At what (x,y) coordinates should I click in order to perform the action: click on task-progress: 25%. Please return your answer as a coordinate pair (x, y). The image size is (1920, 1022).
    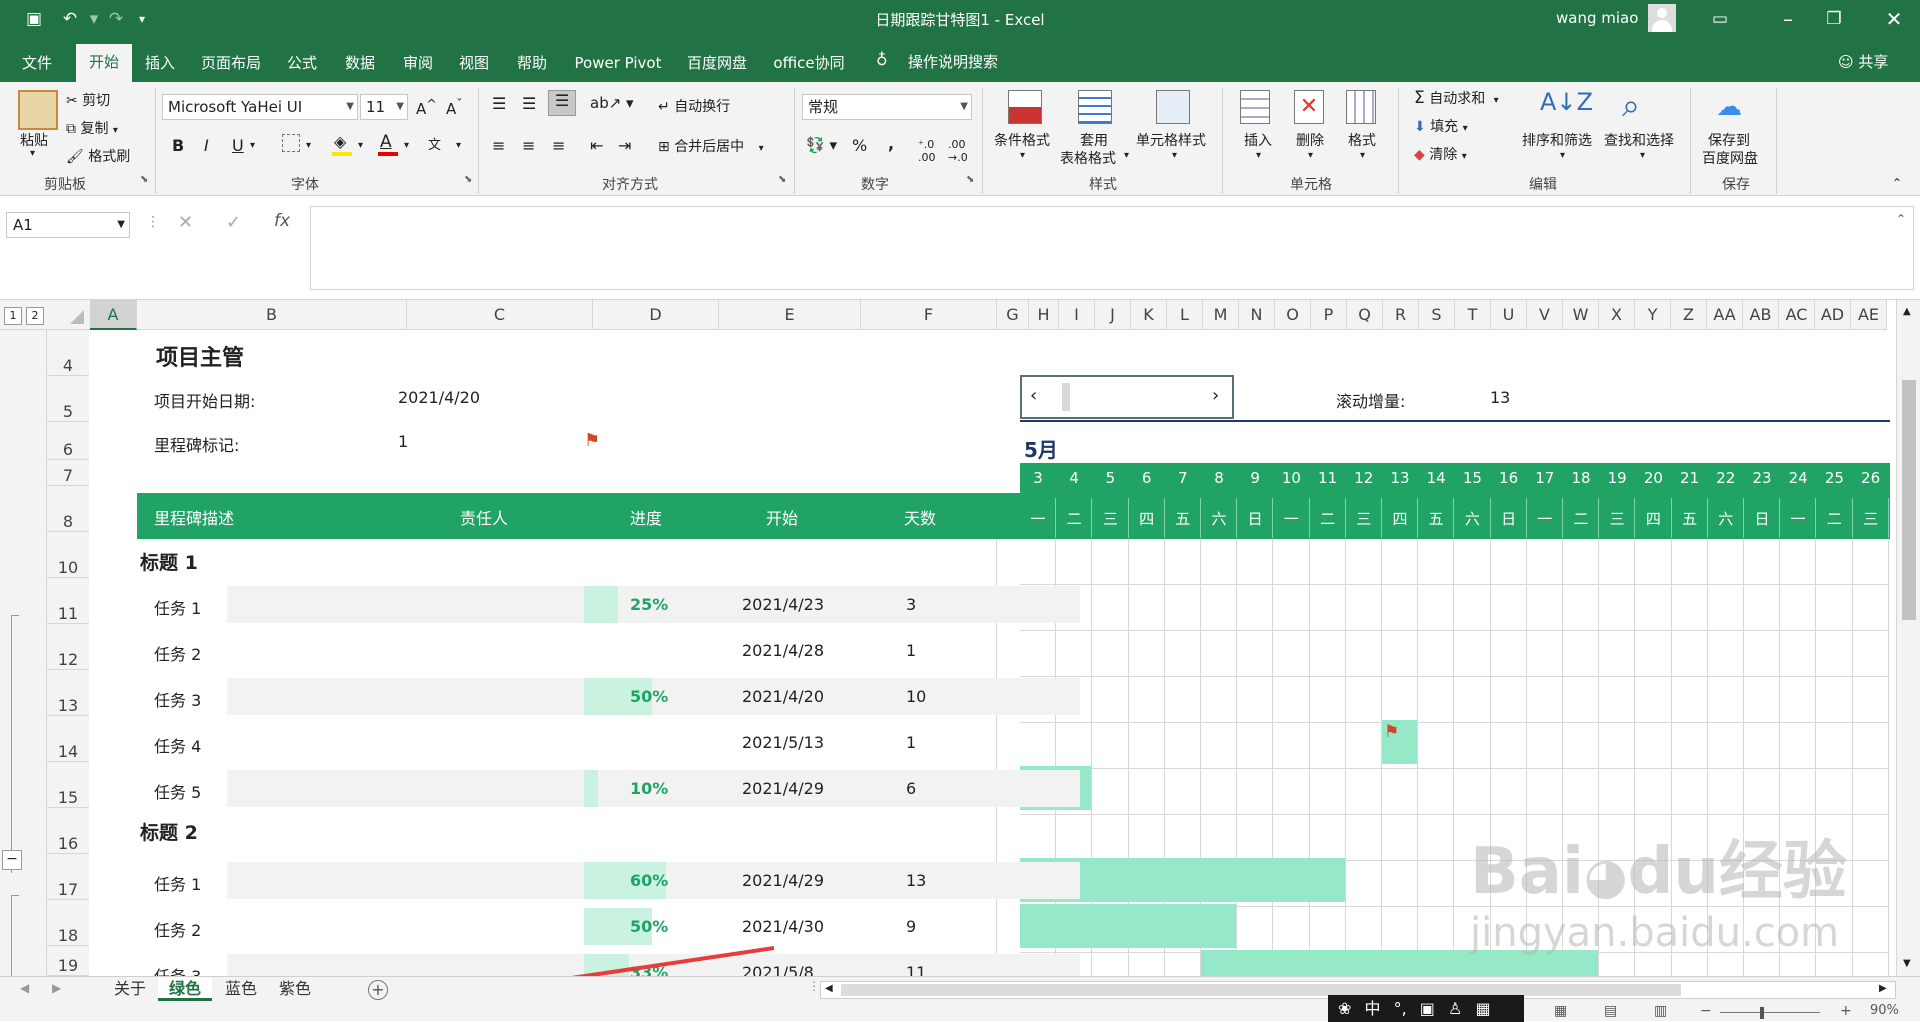
    Looking at the image, I should click on (649, 604).